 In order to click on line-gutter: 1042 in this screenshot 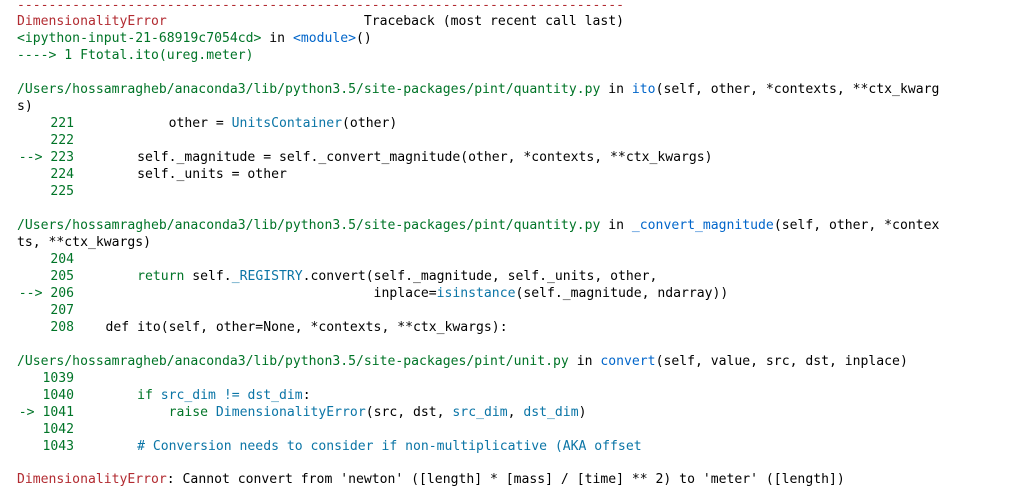, I will do `click(45, 429)`.